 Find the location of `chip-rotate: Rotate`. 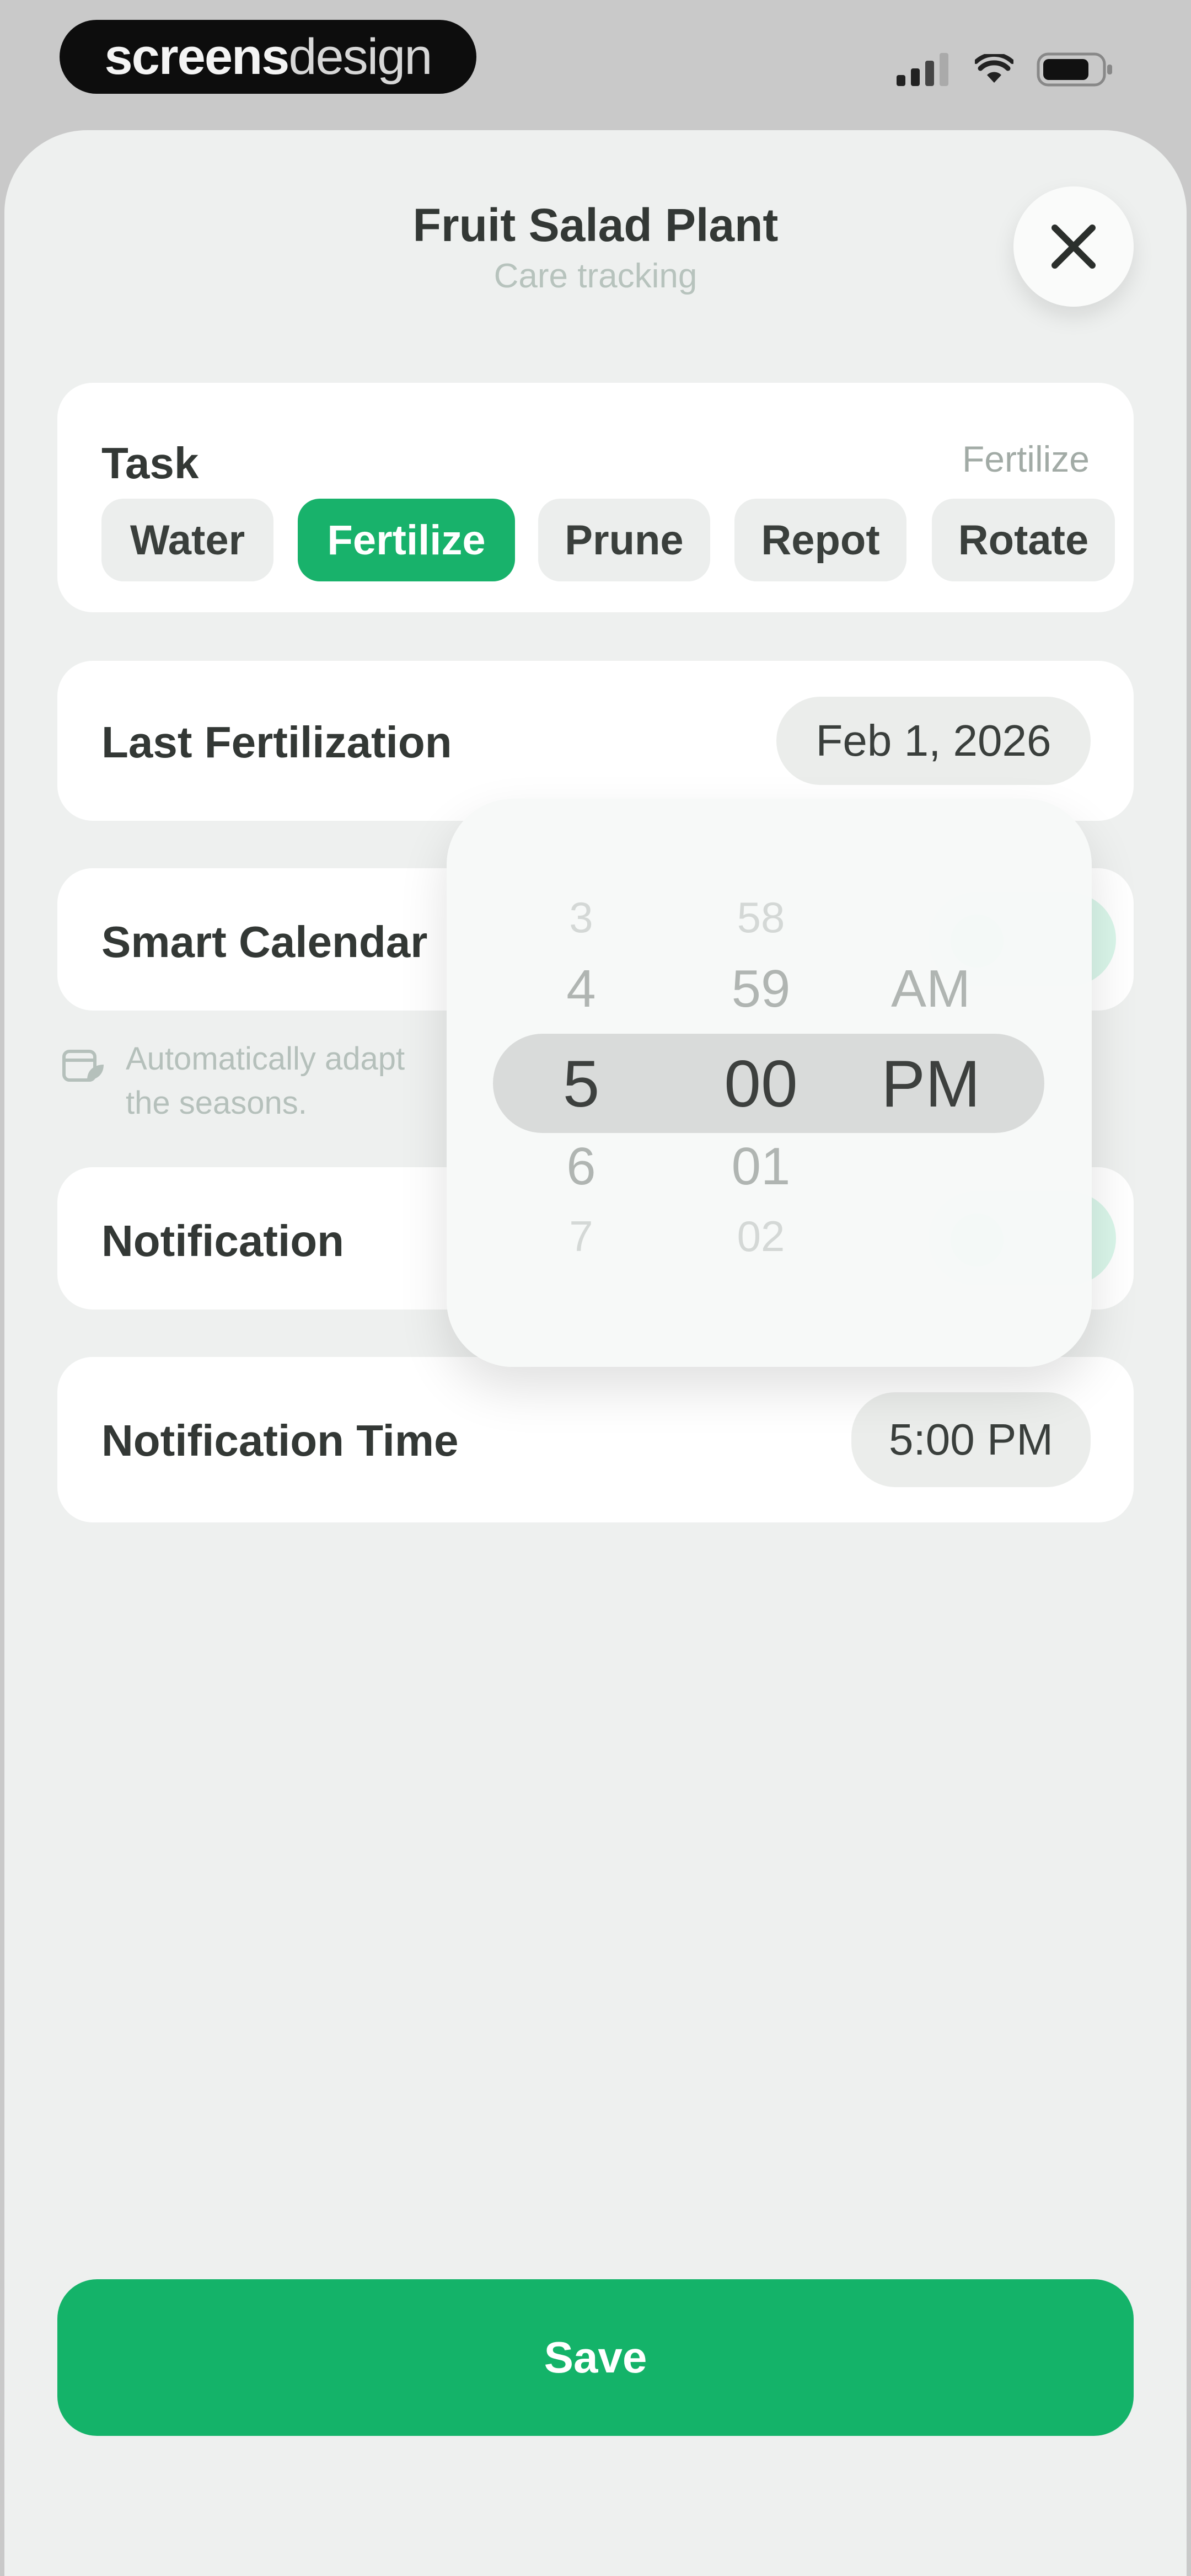

chip-rotate: Rotate is located at coordinates (1024, 540).